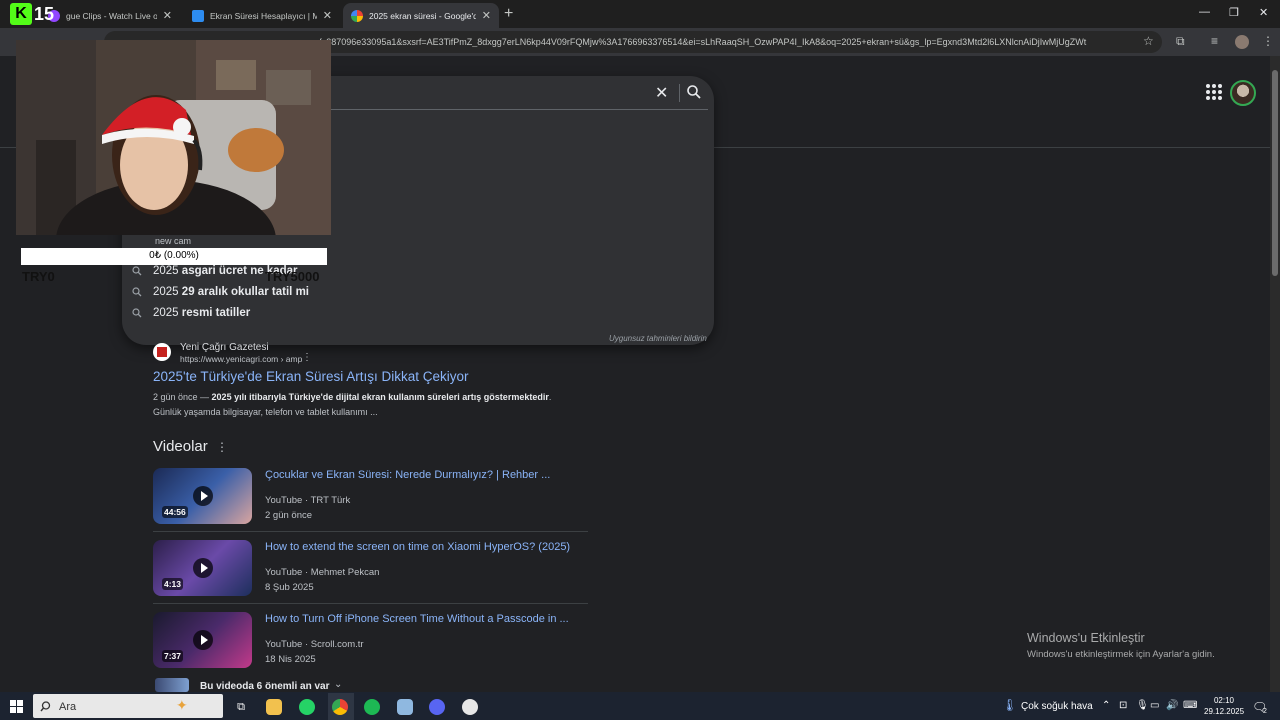 The width and height of the screenshot is (1280, 720). I want to click on tab-calculator: Ekran Süresi Hesaplayıcı | M ✕, so click(262, 15).